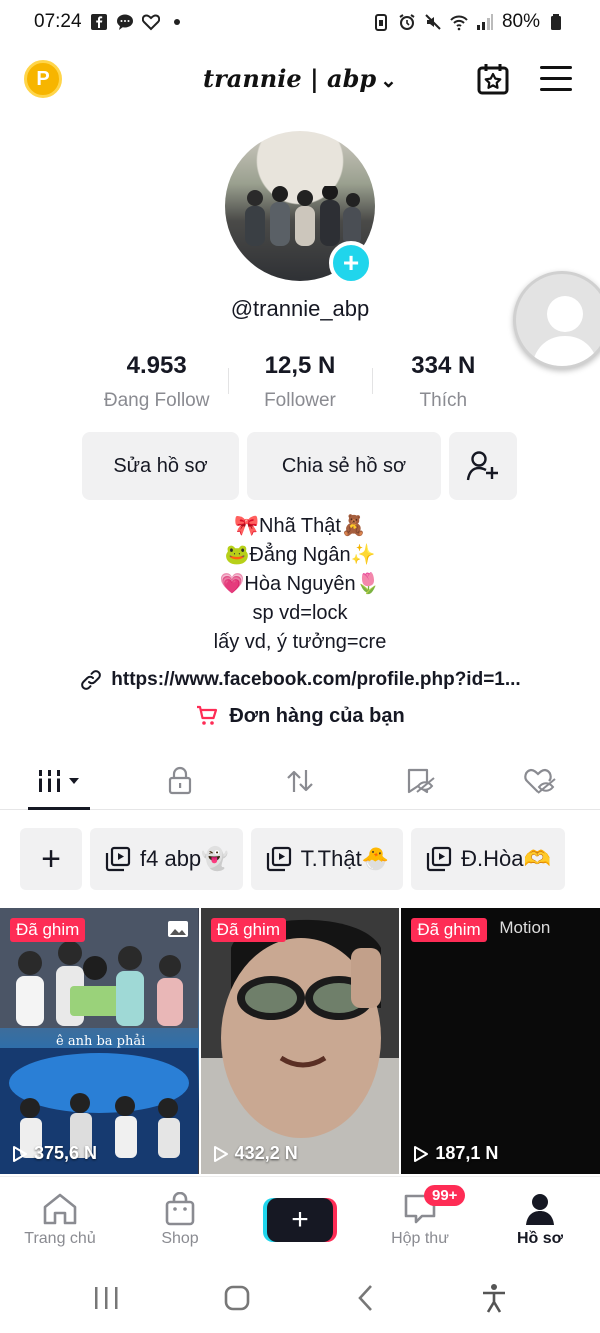 The image size is (600, 1333). I want to click on lock-icon, so click(180, 780).